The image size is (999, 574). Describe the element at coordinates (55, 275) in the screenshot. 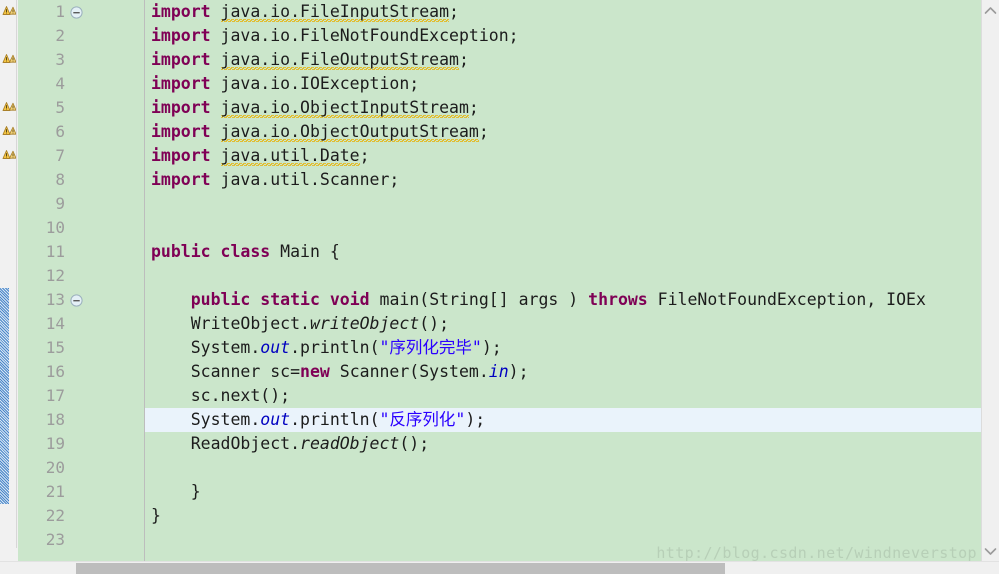

I see `line-number-12: 12` at that location.